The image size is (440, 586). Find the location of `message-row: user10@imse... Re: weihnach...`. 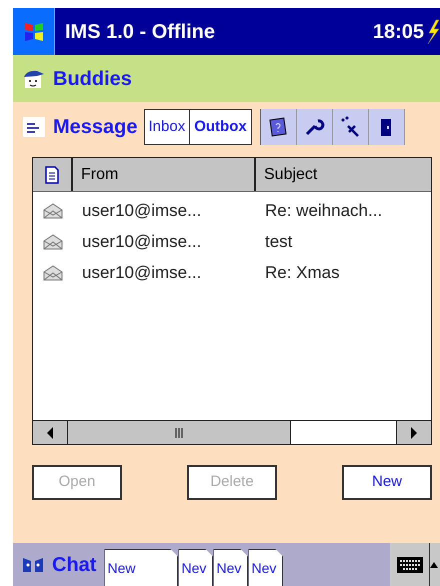

message-row: user10@imse... Re: weihnach... is located at coordinates (232, 210).